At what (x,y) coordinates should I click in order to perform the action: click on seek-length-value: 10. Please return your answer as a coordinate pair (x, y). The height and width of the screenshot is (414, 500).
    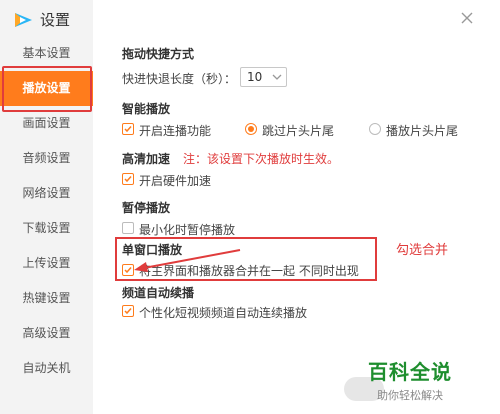
    Looking at the image, I should click on (255, 77).